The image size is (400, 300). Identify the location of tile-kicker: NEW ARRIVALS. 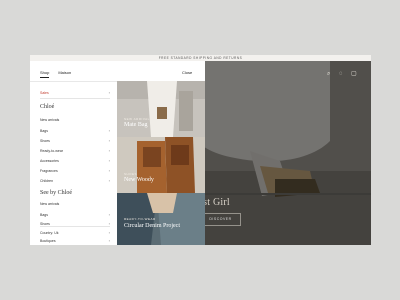
(138, 119).